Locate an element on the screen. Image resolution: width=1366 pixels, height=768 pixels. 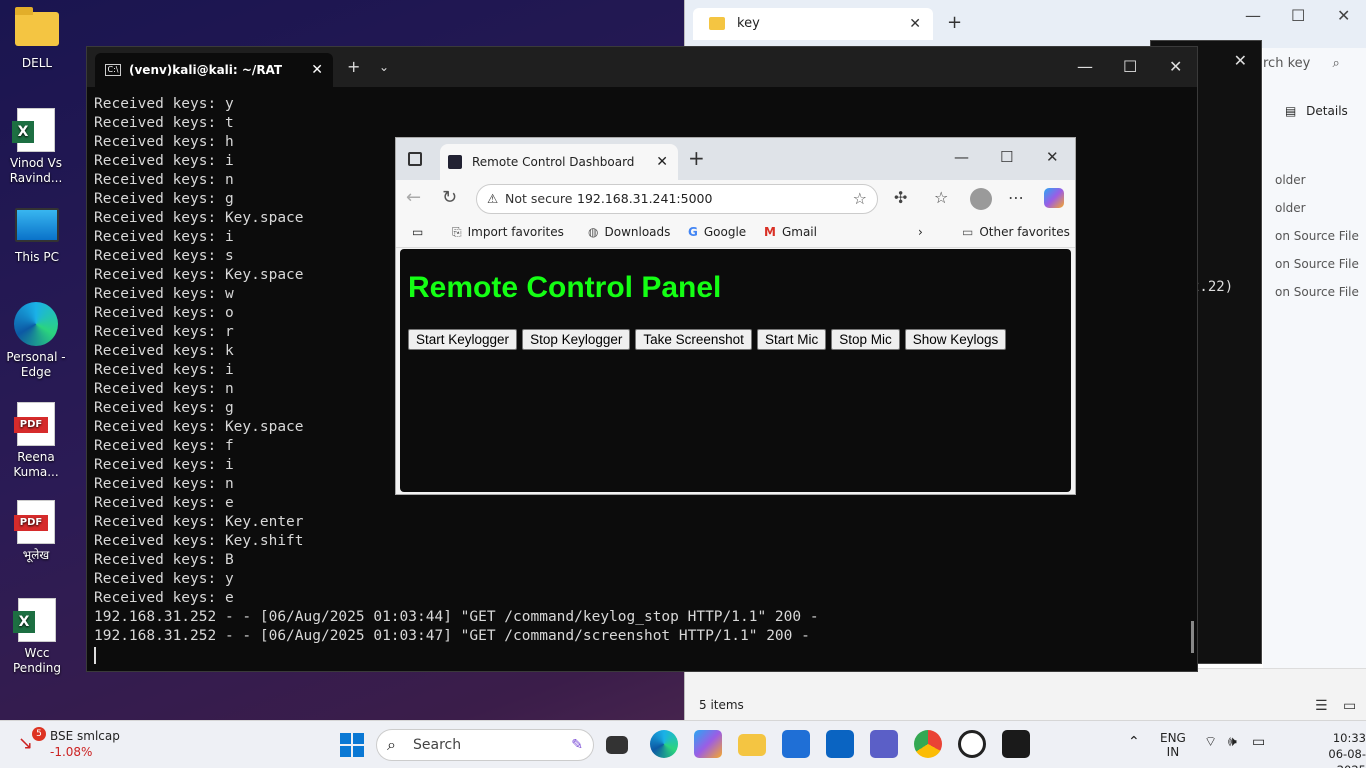
tab-actions-icon is located at coordinates (415, 159).